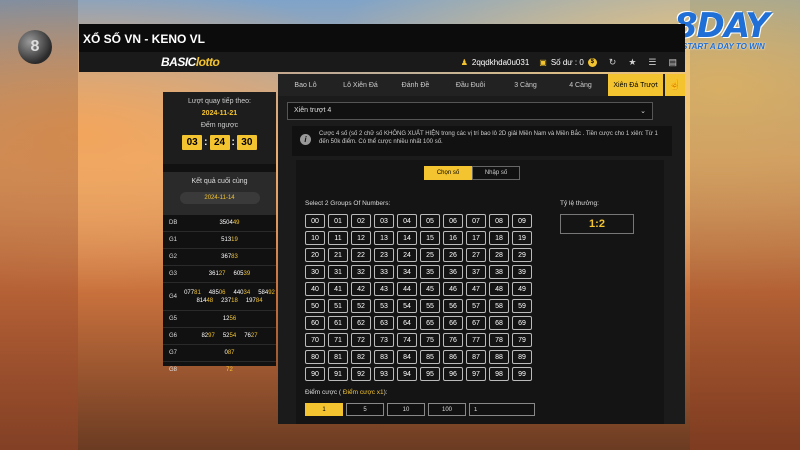 The width and height of the screenshot is (800, 450). What do you see at coordinates (430, 221) in the screenshot?
I see `number-cell: 05` at bounding box center [430, 221].